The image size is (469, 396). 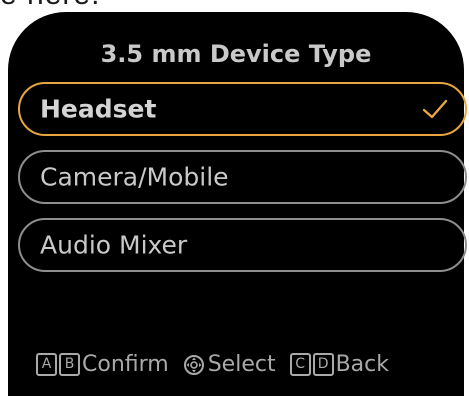 I want to click on footer-hints: A B Confirm Select C D Back, so click(x=212, y=364).